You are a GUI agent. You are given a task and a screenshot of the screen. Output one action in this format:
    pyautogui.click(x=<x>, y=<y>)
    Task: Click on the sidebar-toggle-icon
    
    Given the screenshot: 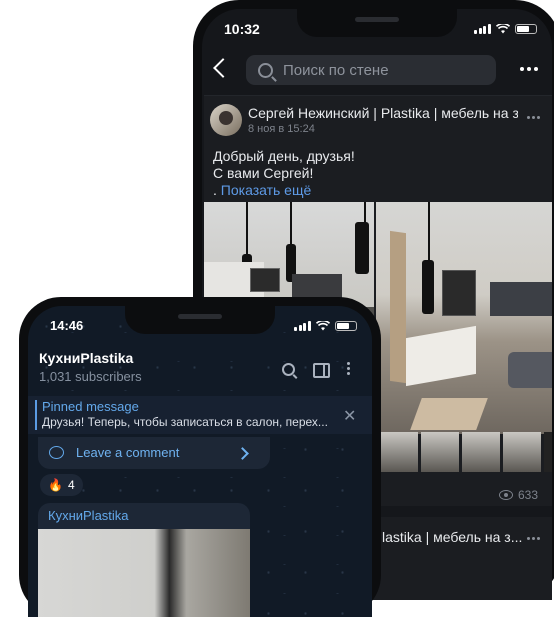 What is the action you would take?
    pyautogui.click(x=321, y=370)
    